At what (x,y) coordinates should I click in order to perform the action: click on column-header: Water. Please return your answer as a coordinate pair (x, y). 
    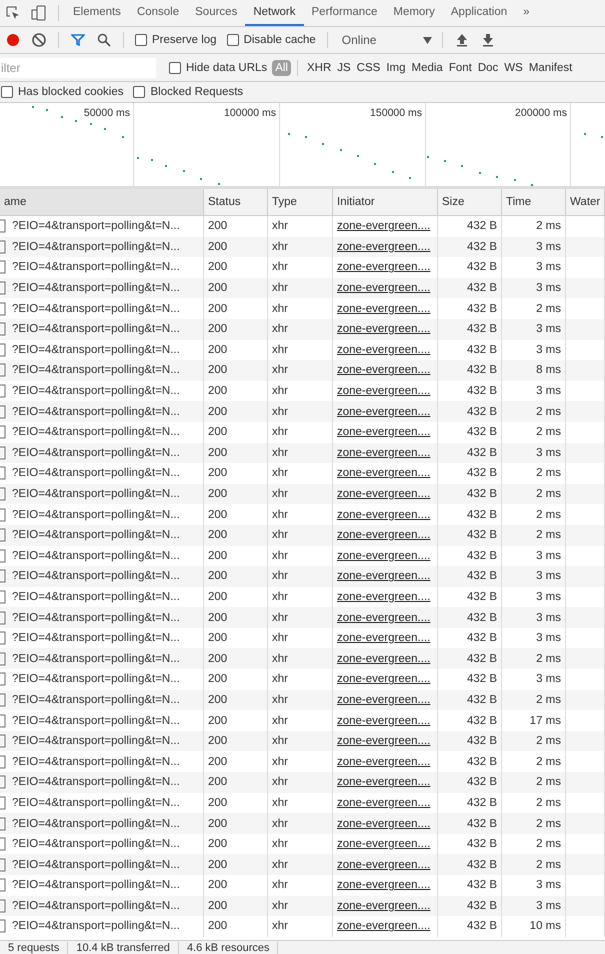
    Looking at the image, I should click on (585, 202).